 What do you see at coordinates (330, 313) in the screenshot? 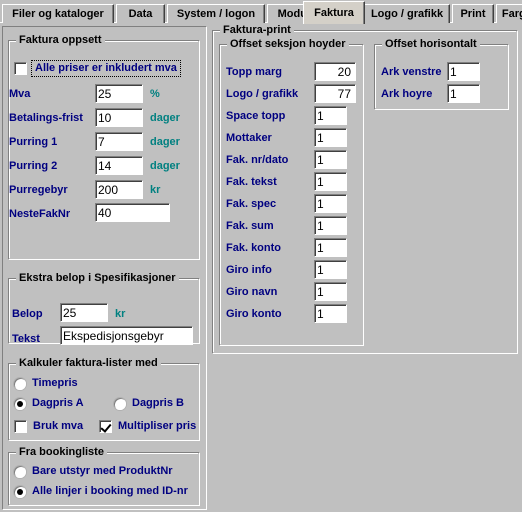
I see `input-giro-konto: 1` at bounding box center [330, 313].